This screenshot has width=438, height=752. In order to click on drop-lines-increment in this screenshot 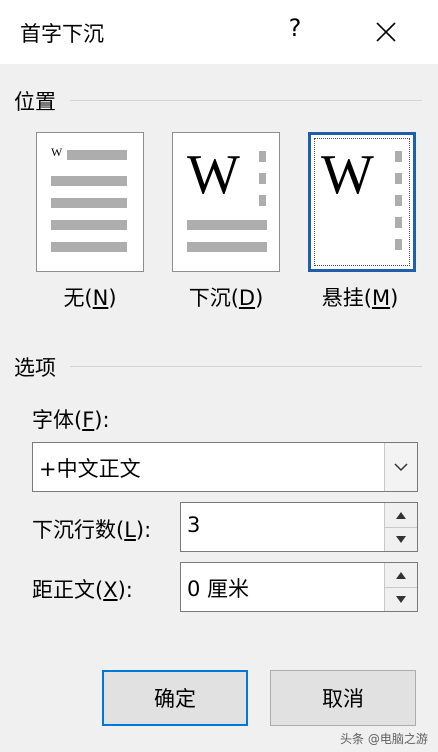, I will do `click(401, 515)`.